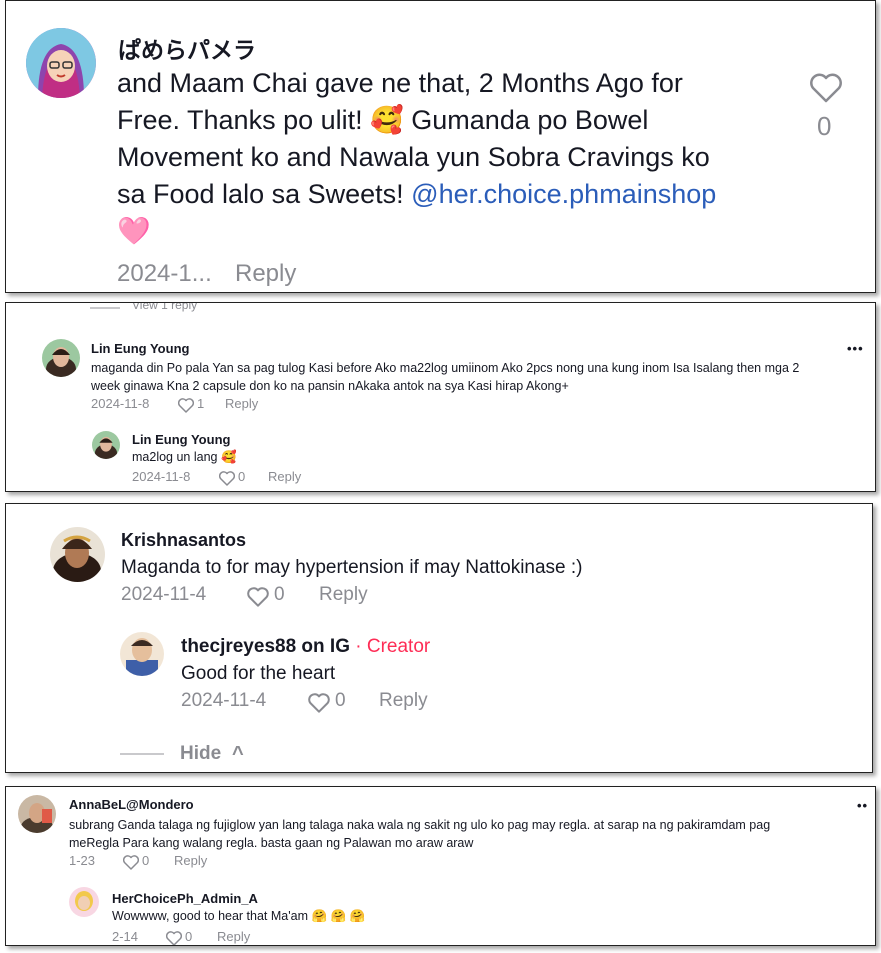 This screenshot has height=953, width=881. I want to click on hugging-emoji: 🤗 🤗 🤗, so click(338, 916).